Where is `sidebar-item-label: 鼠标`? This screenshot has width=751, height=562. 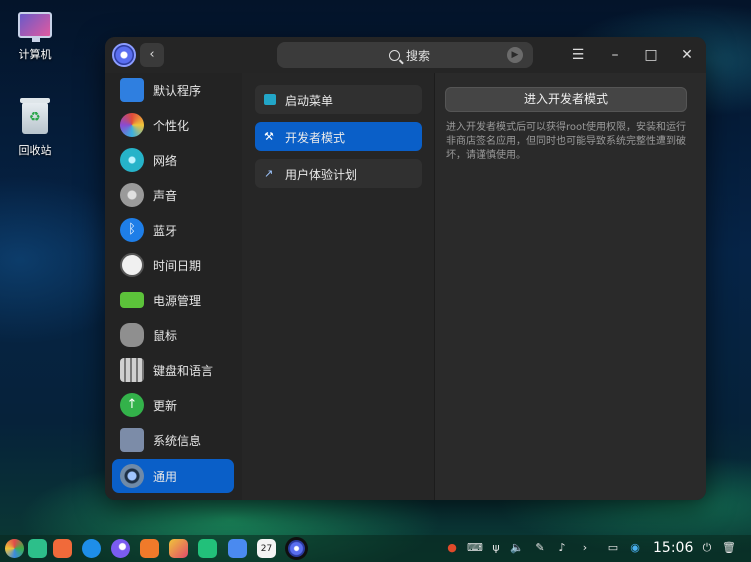 sidebar-item-label: 鼠标 is located at coordinates (165, 336).